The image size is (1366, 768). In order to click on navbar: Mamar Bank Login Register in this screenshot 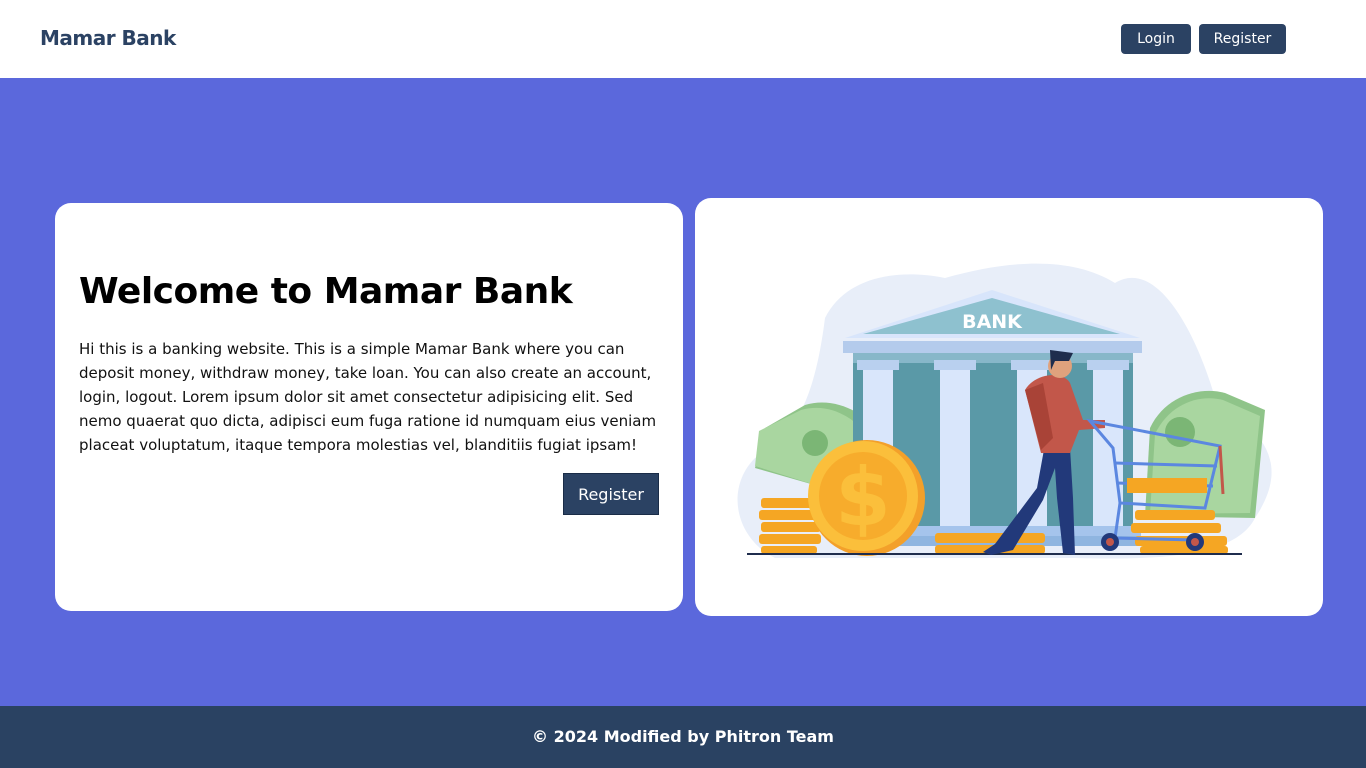, I will do `click(683, 39)`.